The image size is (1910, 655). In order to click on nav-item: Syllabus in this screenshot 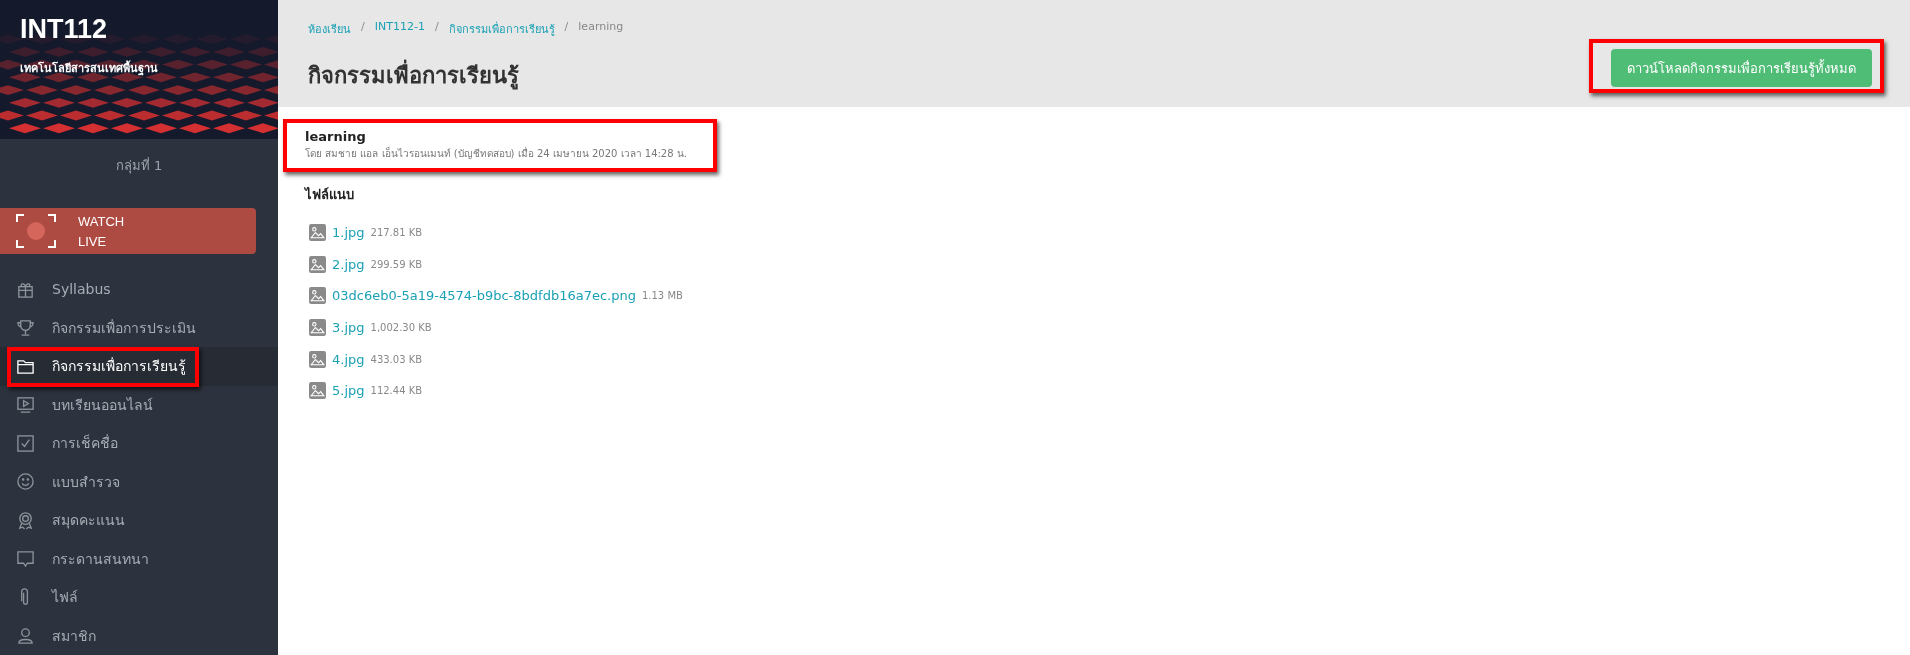, I will do `click(139, 289)`.